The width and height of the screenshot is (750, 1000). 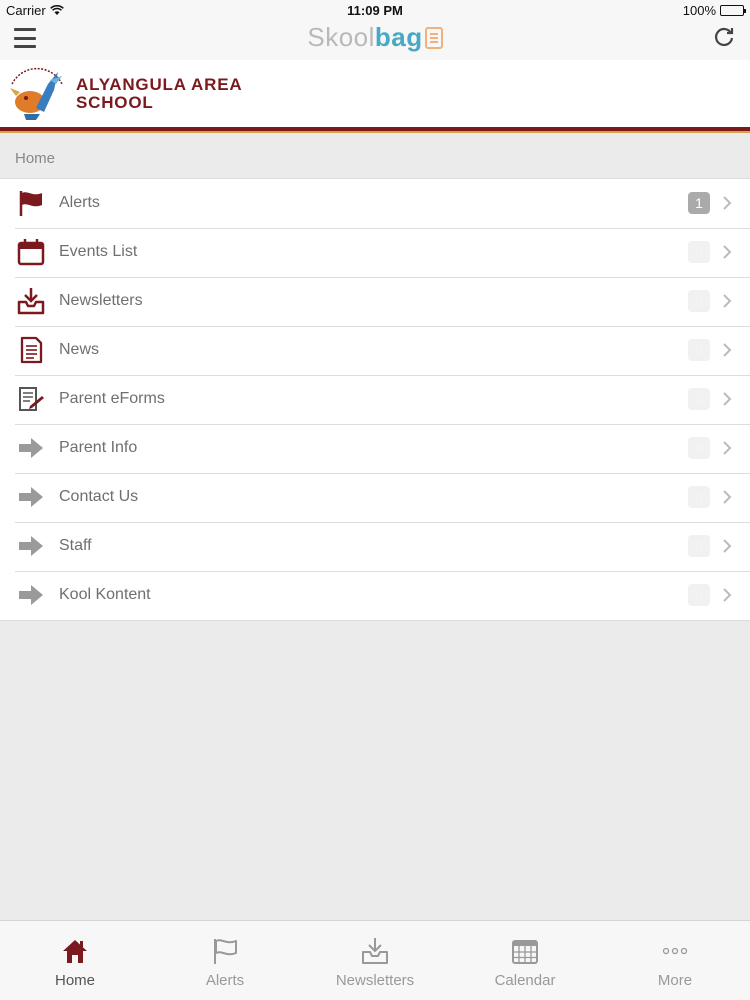 What do you see at coordinates (99, 496) in the screenshot?
I see `menu-item-label: Contact Us` at bounding box center [99, 496].